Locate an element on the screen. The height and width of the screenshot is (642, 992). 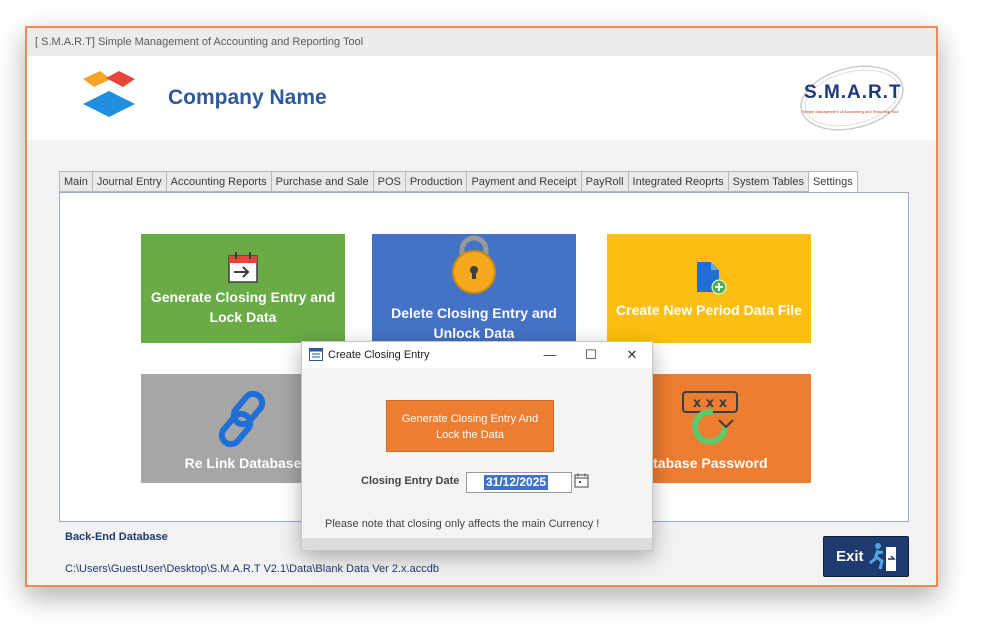
document-plus-icon is located at coordinates (712, 278).